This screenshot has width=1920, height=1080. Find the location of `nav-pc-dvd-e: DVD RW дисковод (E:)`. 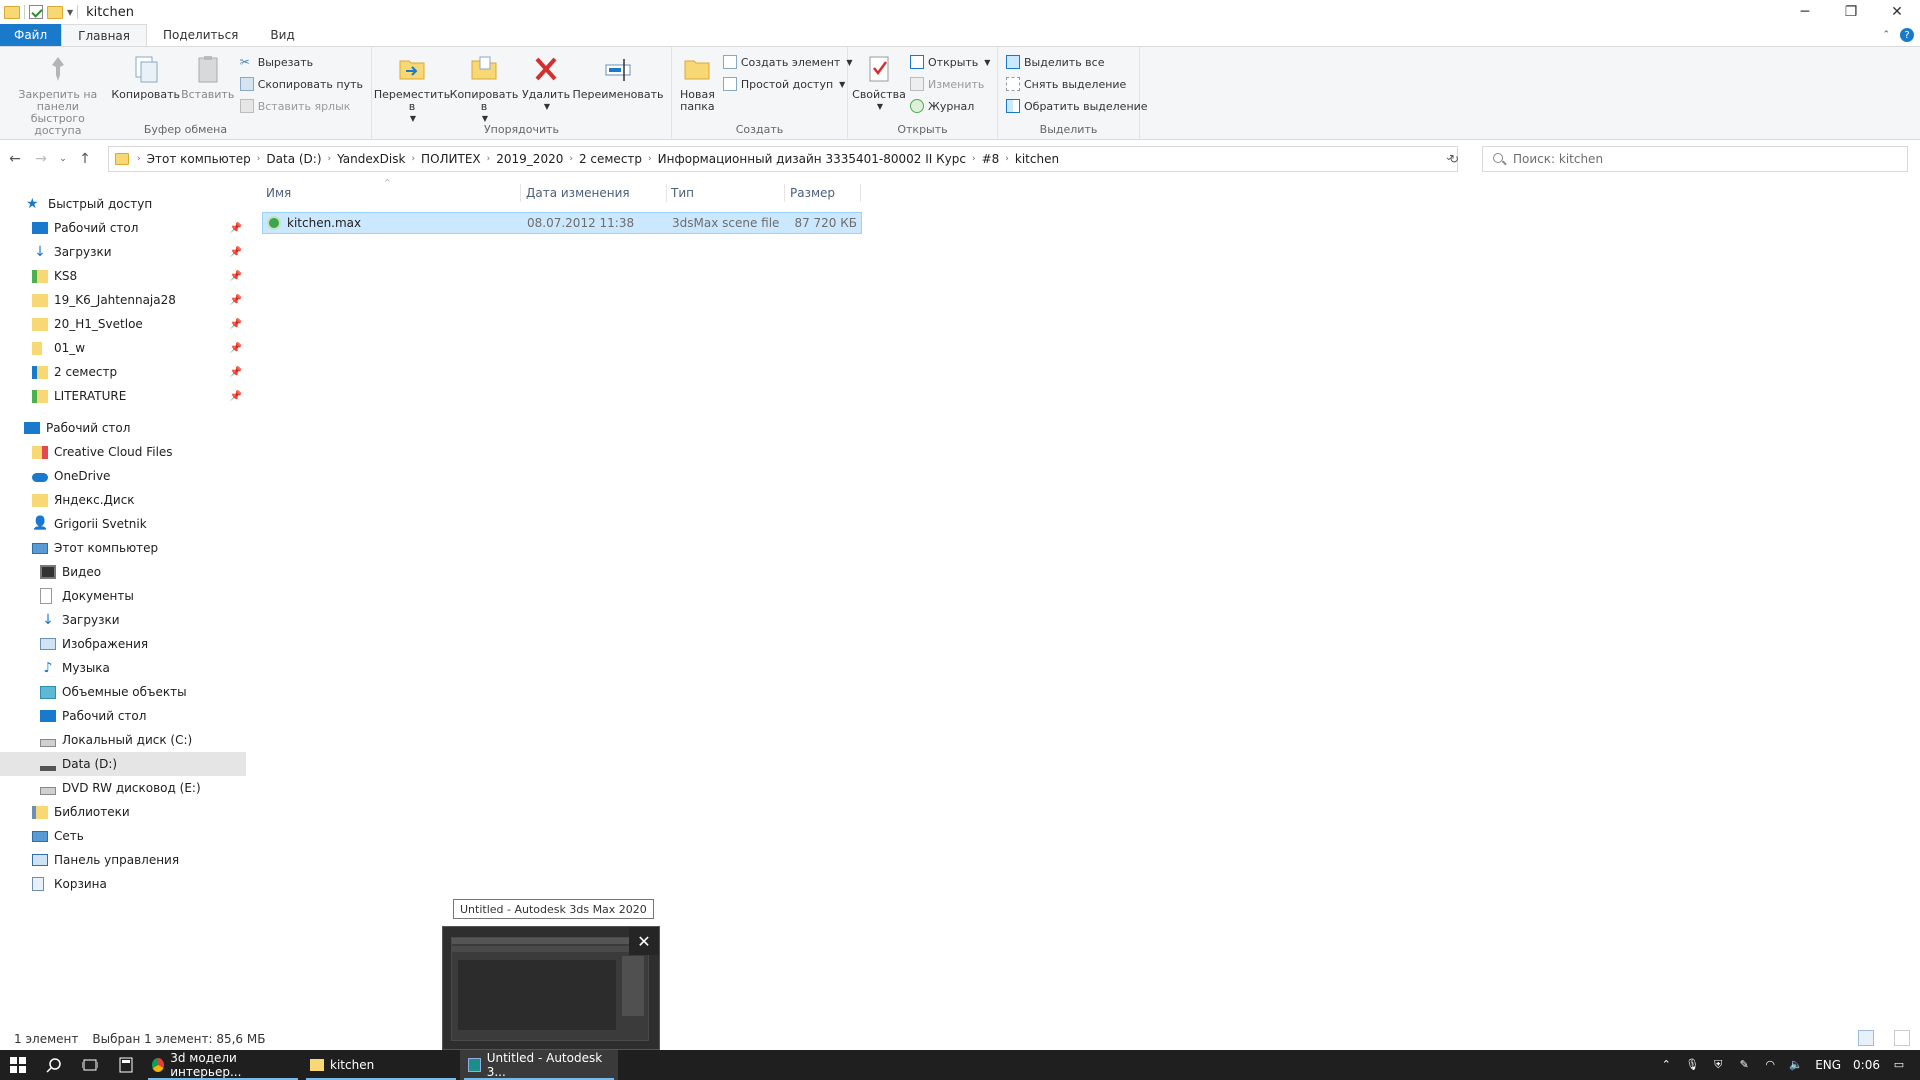

nav-pc-dvd-e: DVD RW дисковод (E:) is located at coordinates (123, 788).